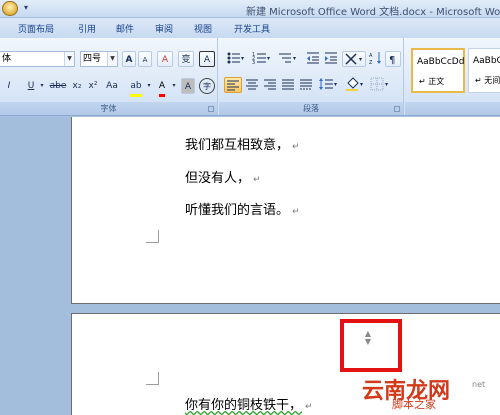 This screenshot has width=500, height=415. I want to click on doc-line: 我们都互相致意， ↵, so click(242, 143).